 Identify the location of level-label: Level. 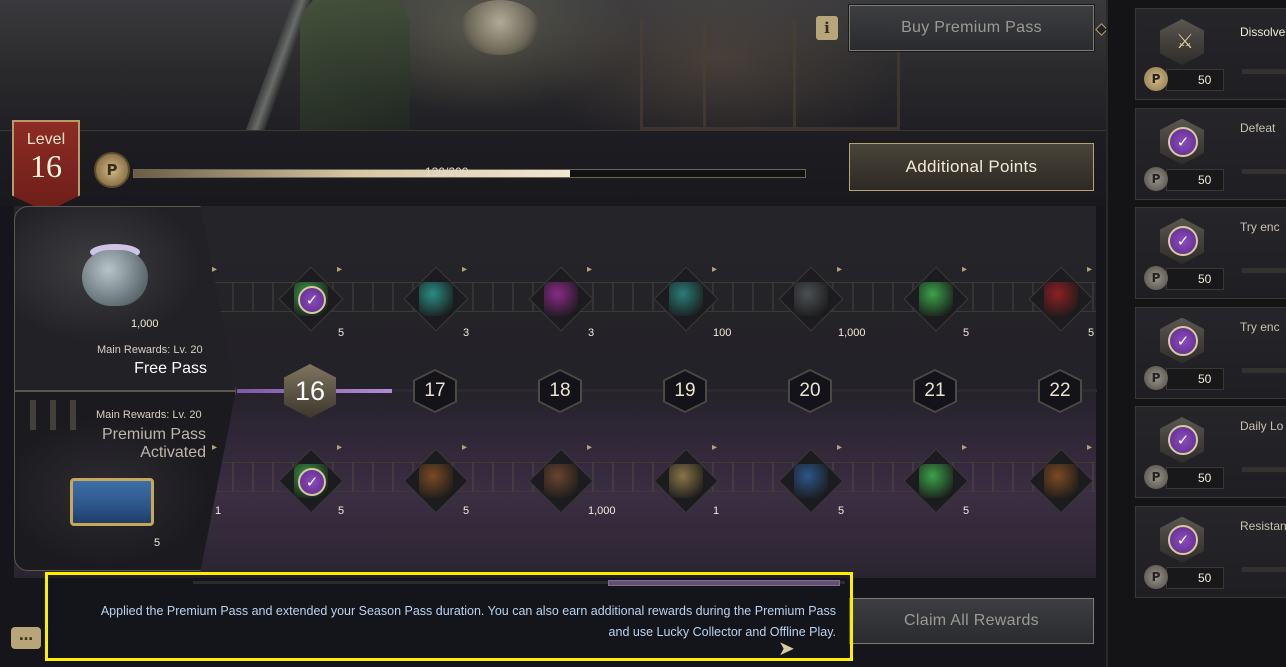
(46, 139).